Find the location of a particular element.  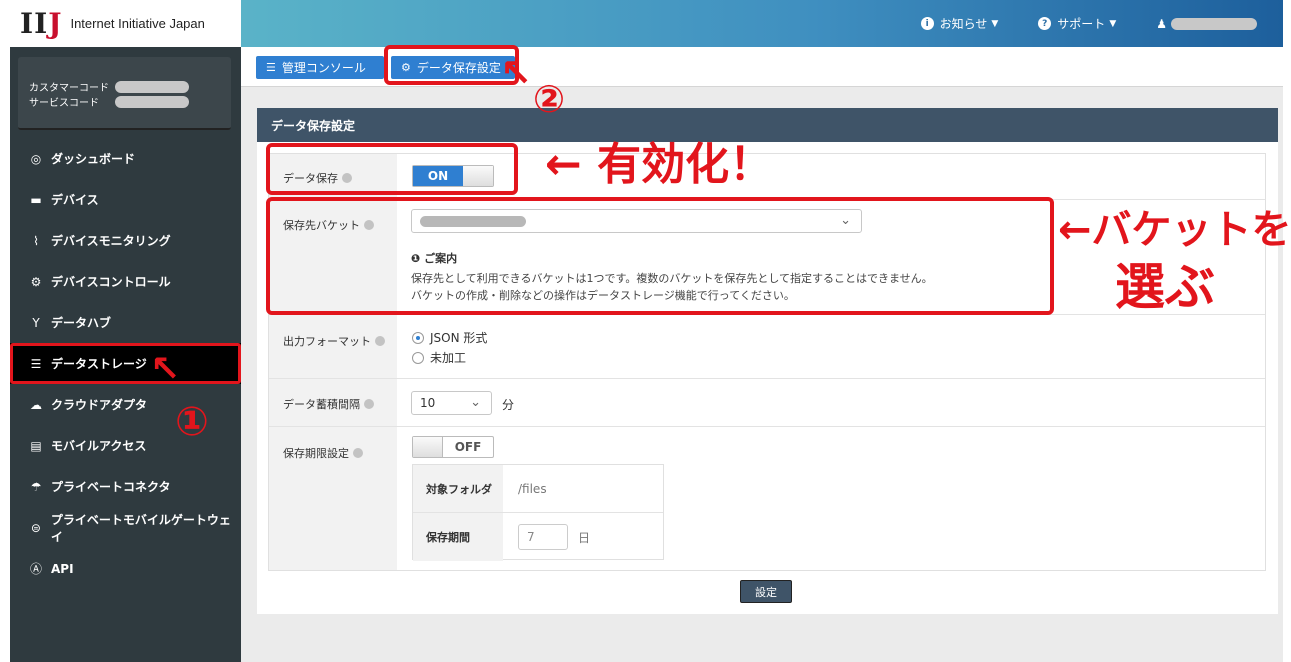

interval-select: 10 ⌄ is located at coordinates (451, 403).